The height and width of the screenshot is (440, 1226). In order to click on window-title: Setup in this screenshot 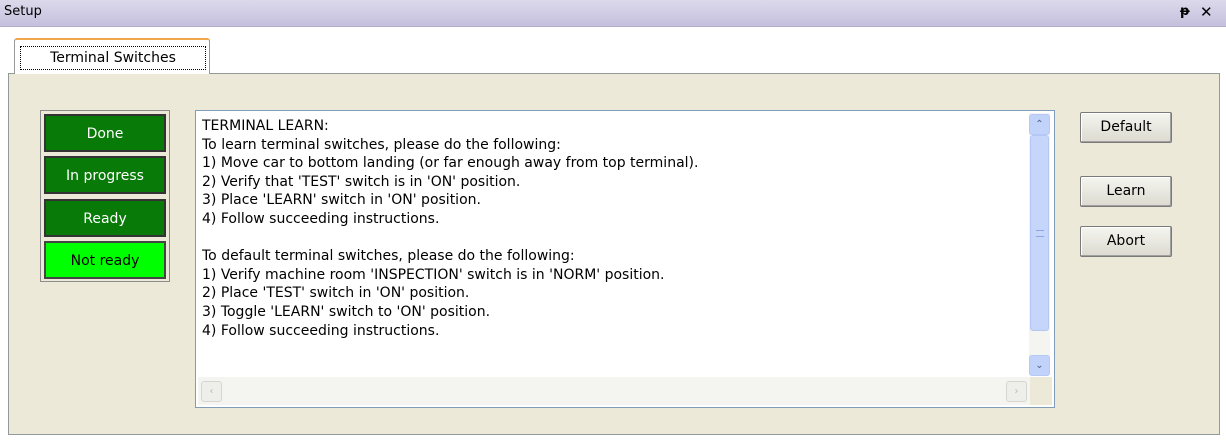, I will do `click(23, 11)`.